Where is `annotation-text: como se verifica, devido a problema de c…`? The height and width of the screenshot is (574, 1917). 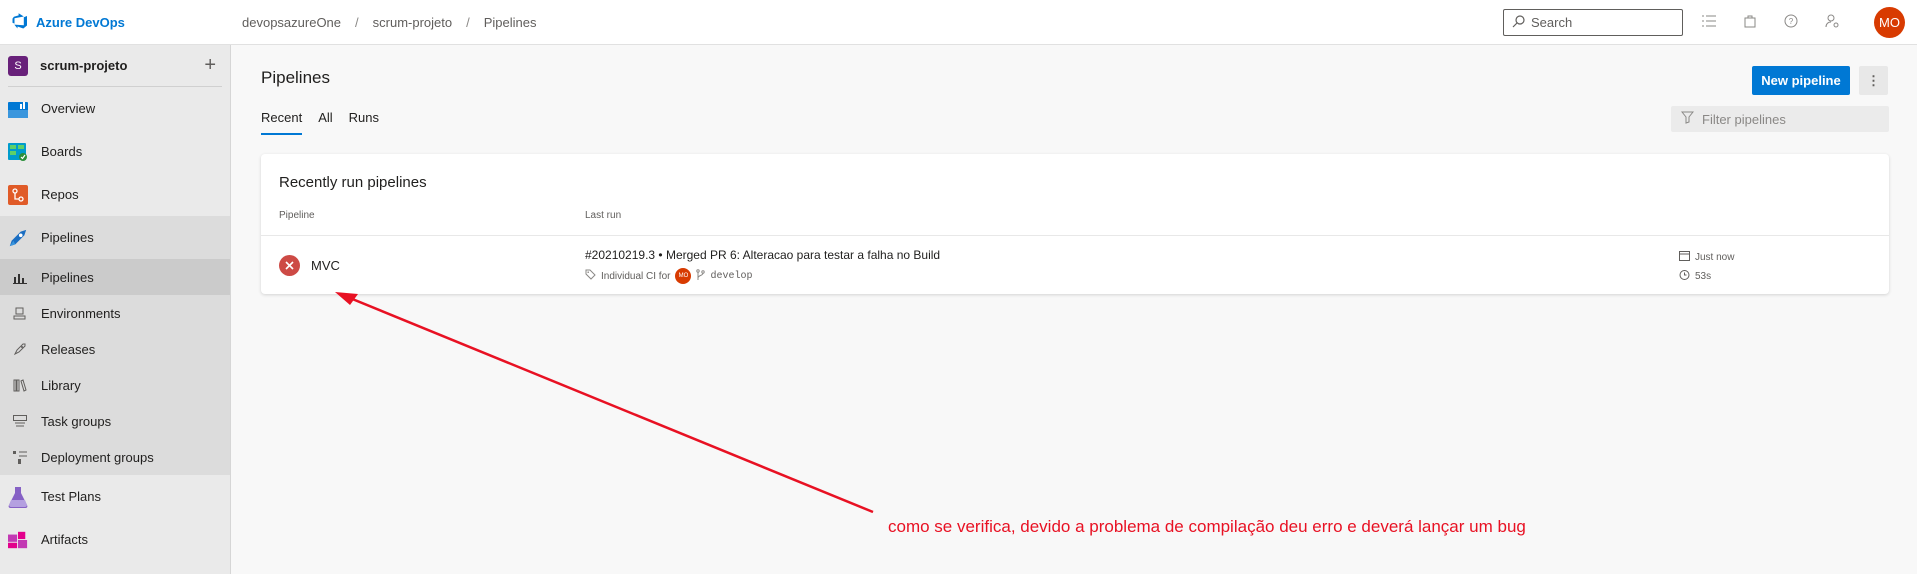
annotation-text: como se verifica, devido a problema de c… is located at coordinates (1207, 526).